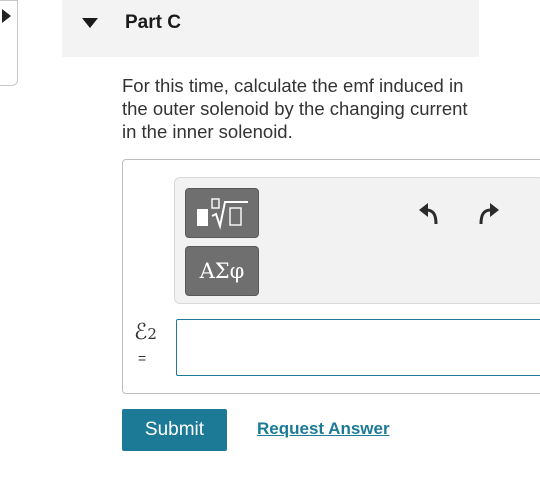 This screenshot has width=540, height=479. What do you see at coordinates (270, 28) in the screenshot?
I see `part-header: Part C` at bounding box center [270, 28].